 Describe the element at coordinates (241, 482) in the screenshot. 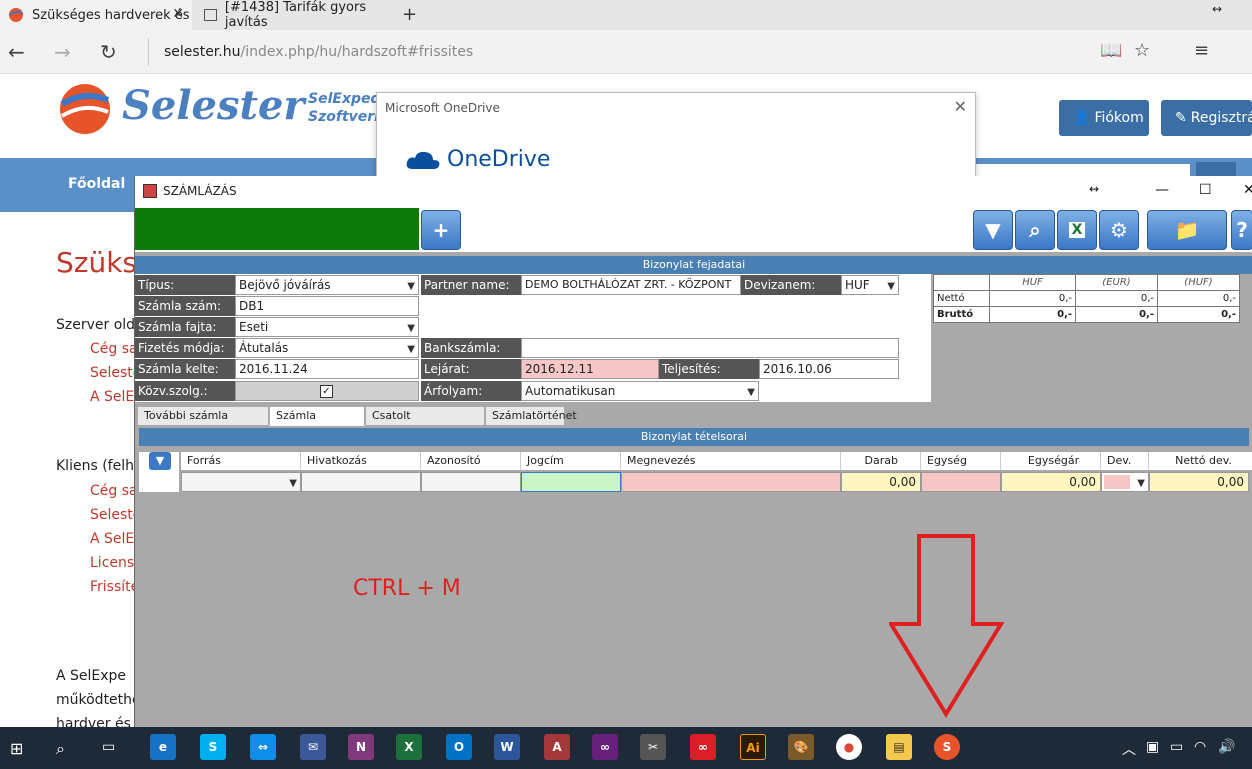

I see `source-select: ▼` at that location.